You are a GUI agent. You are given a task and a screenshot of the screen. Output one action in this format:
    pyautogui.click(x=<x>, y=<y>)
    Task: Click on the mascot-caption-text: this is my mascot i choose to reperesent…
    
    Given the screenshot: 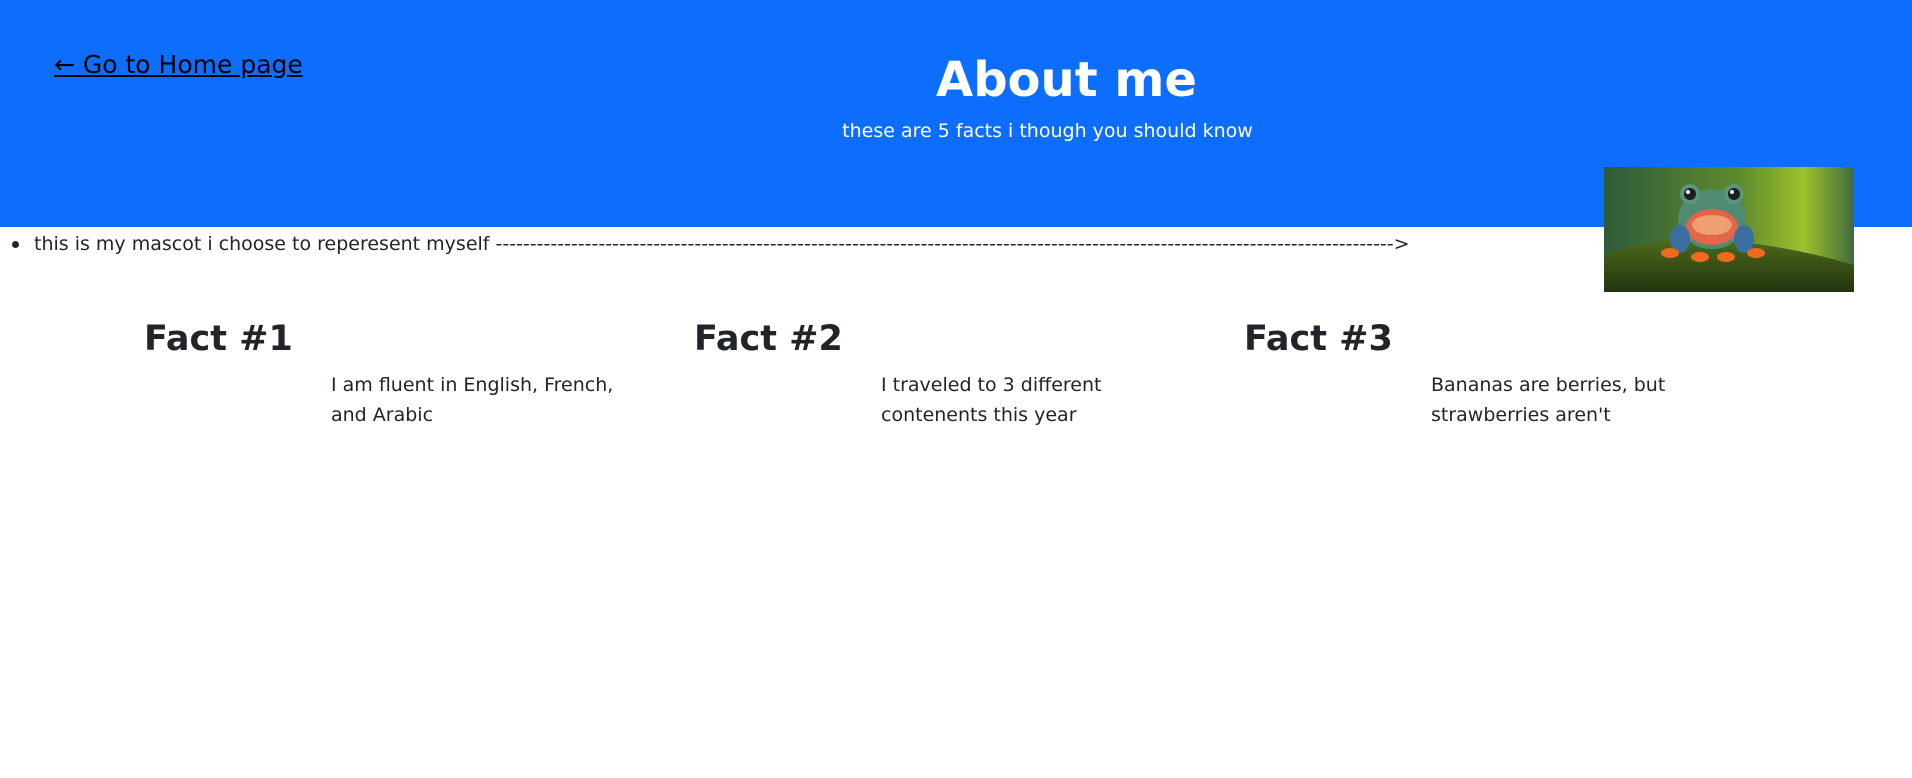 What is the action you would take?
    pyautogui.click(x=722, y=244)
    